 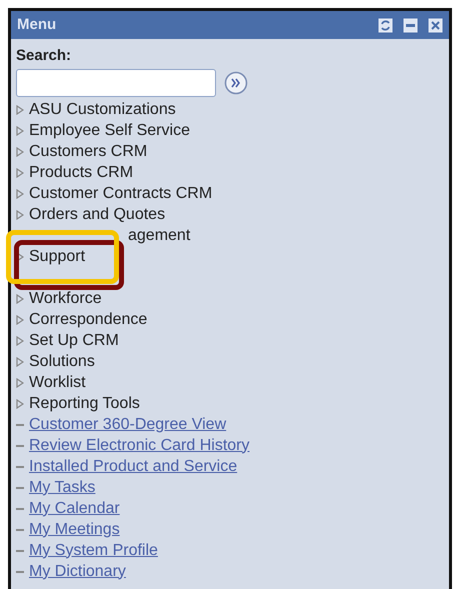 I want to click on menu-folder: Reporting Tools, so click(x=84, y=404).